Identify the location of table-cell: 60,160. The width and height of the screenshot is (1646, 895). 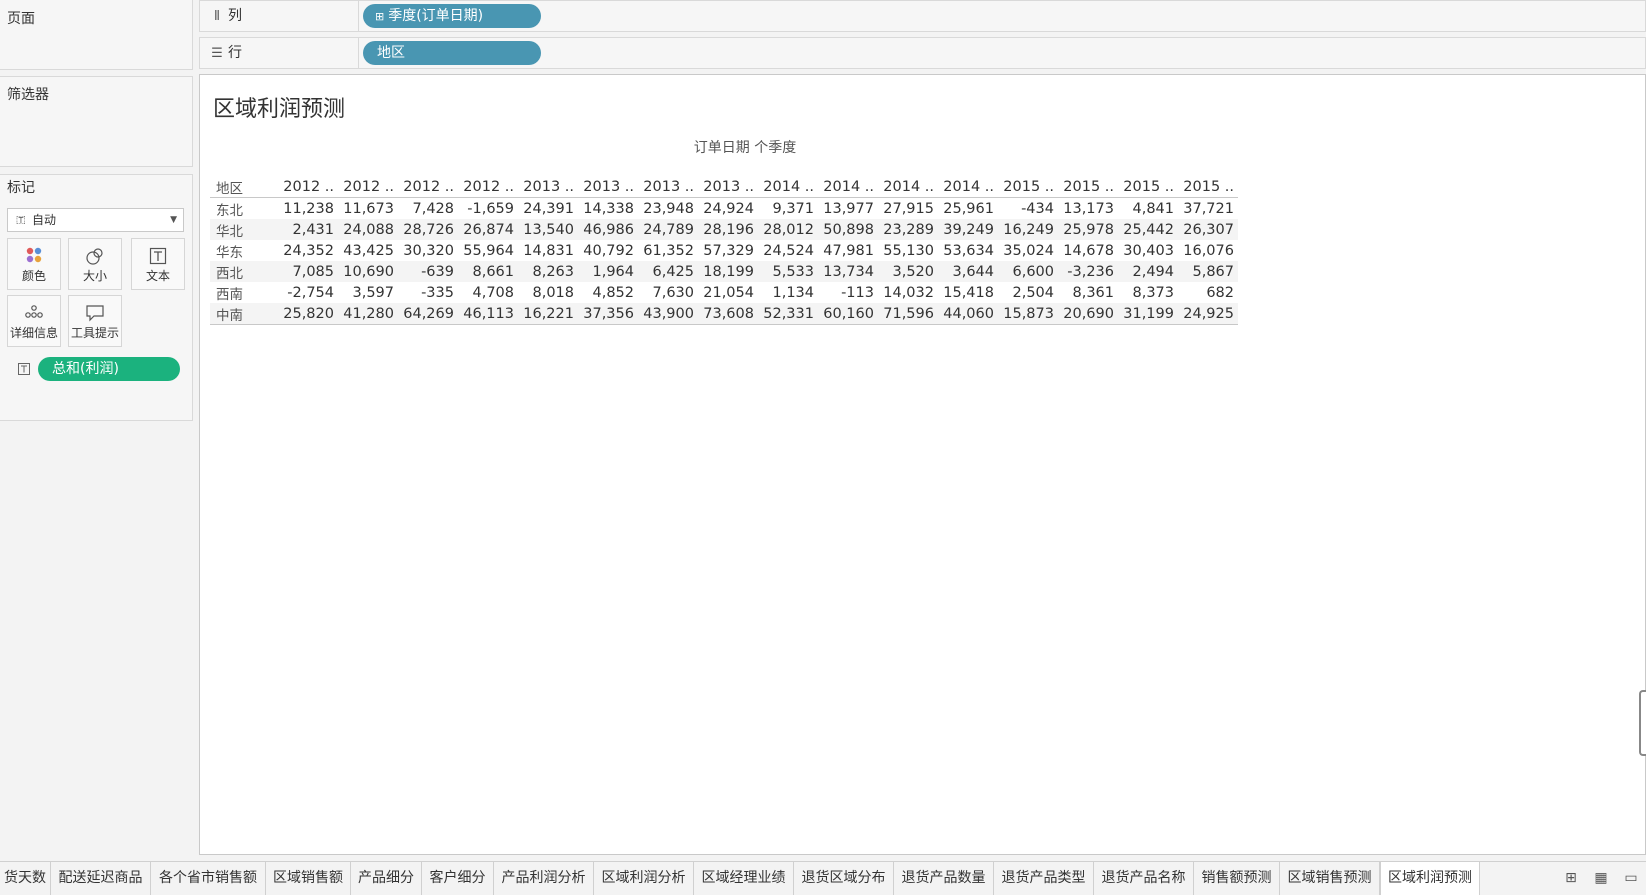
(848, 314).